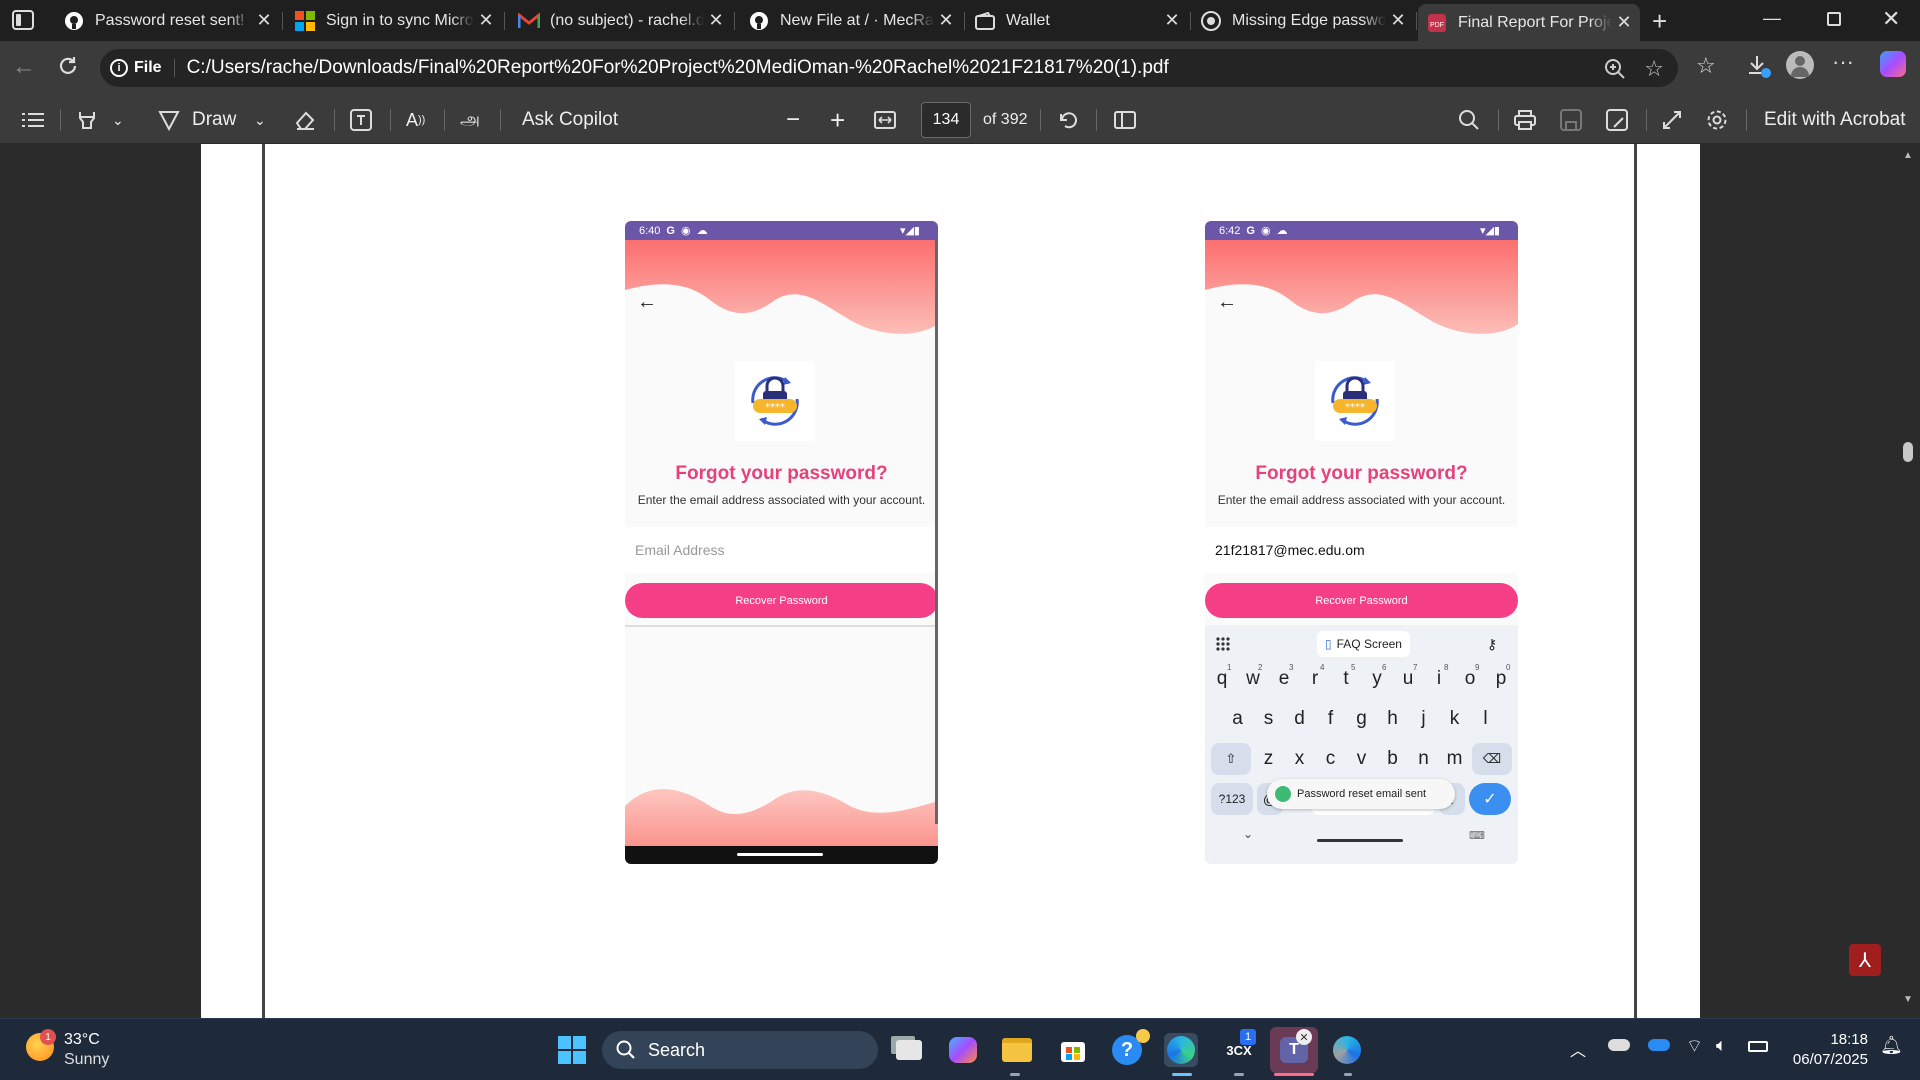 The image size is (1920, 1080). What do you see at coordinates (622, 20) in the screenshot?
I see `tab-gmail: (no subject) - rachel.ds ✕` at bounding box center [622, 20].